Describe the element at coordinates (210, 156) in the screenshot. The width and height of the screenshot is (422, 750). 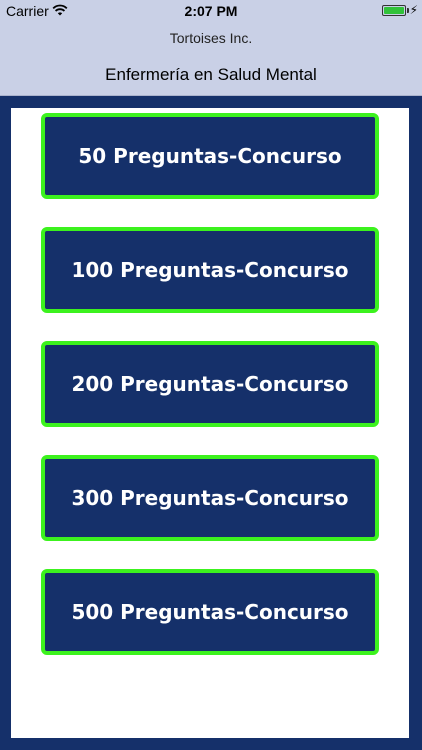
I see `quiz-50-button: 50 Preguntas-Concurso` at that location.